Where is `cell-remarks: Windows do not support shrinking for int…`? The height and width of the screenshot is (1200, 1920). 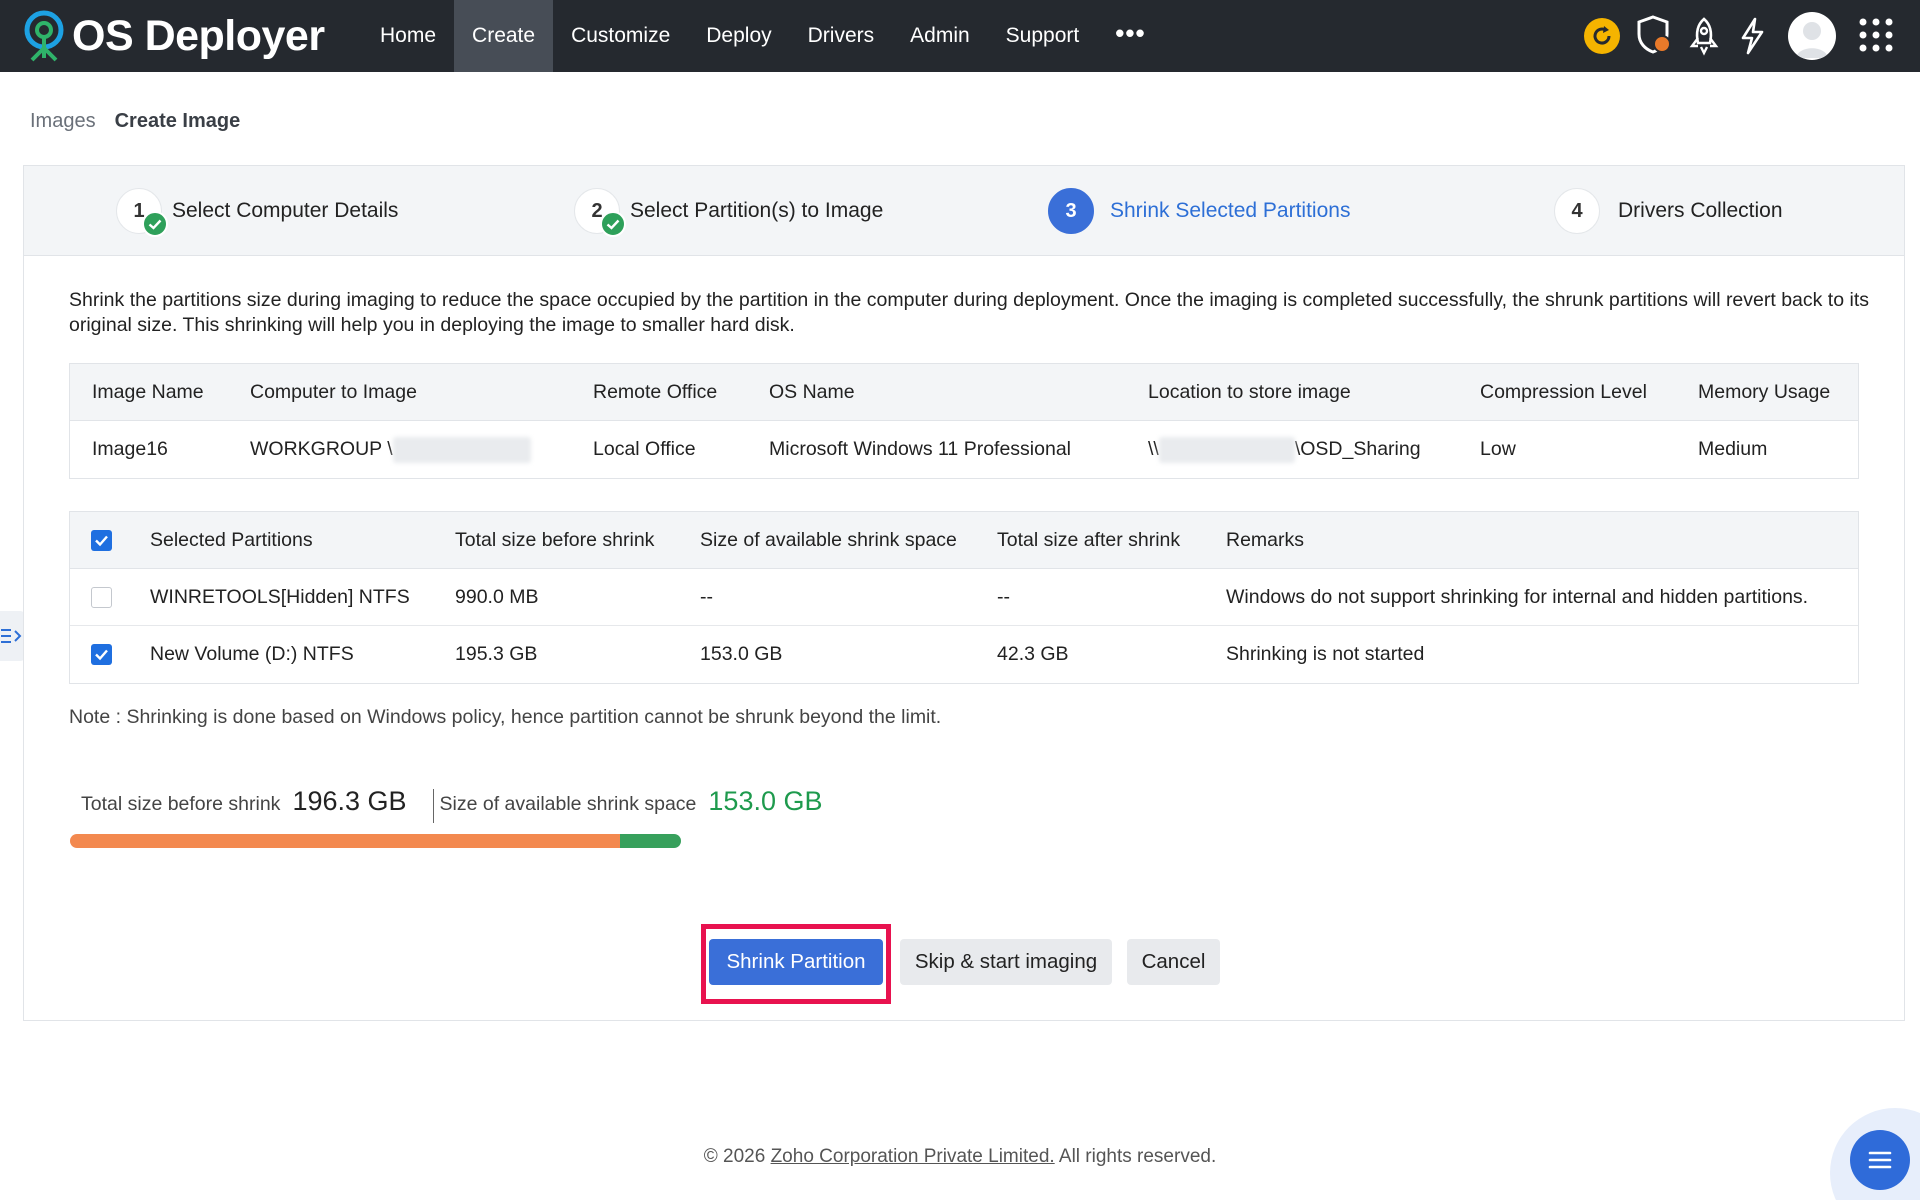 cell-remarks: Windows do not support shrinking for int… is located at coordinates (1517, 597).